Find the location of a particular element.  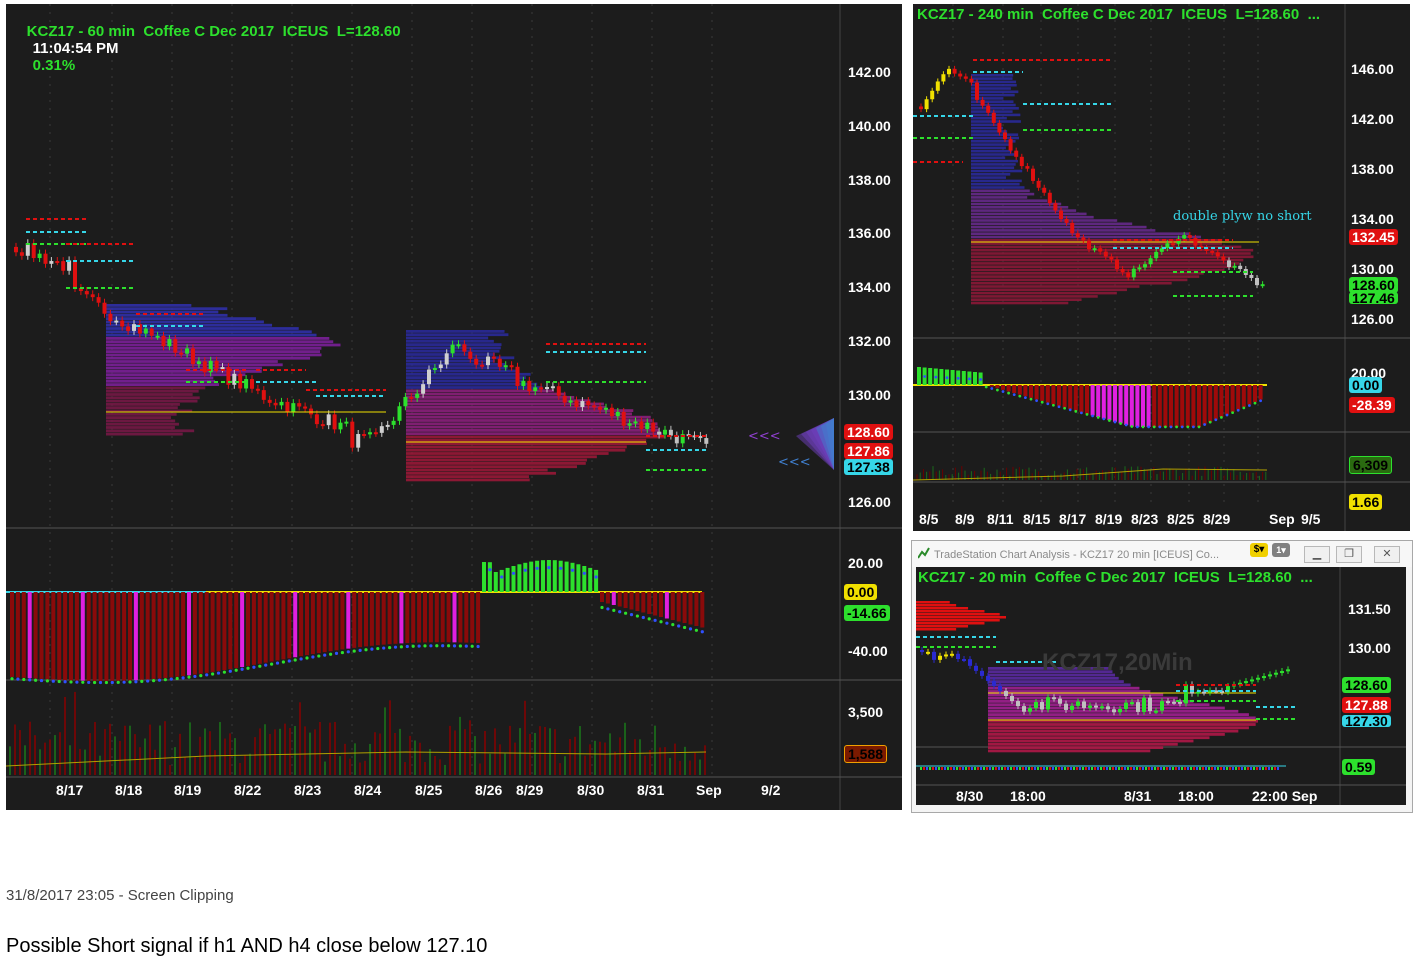

link-icon: 1▾ is located at coordinates (1281, 550).